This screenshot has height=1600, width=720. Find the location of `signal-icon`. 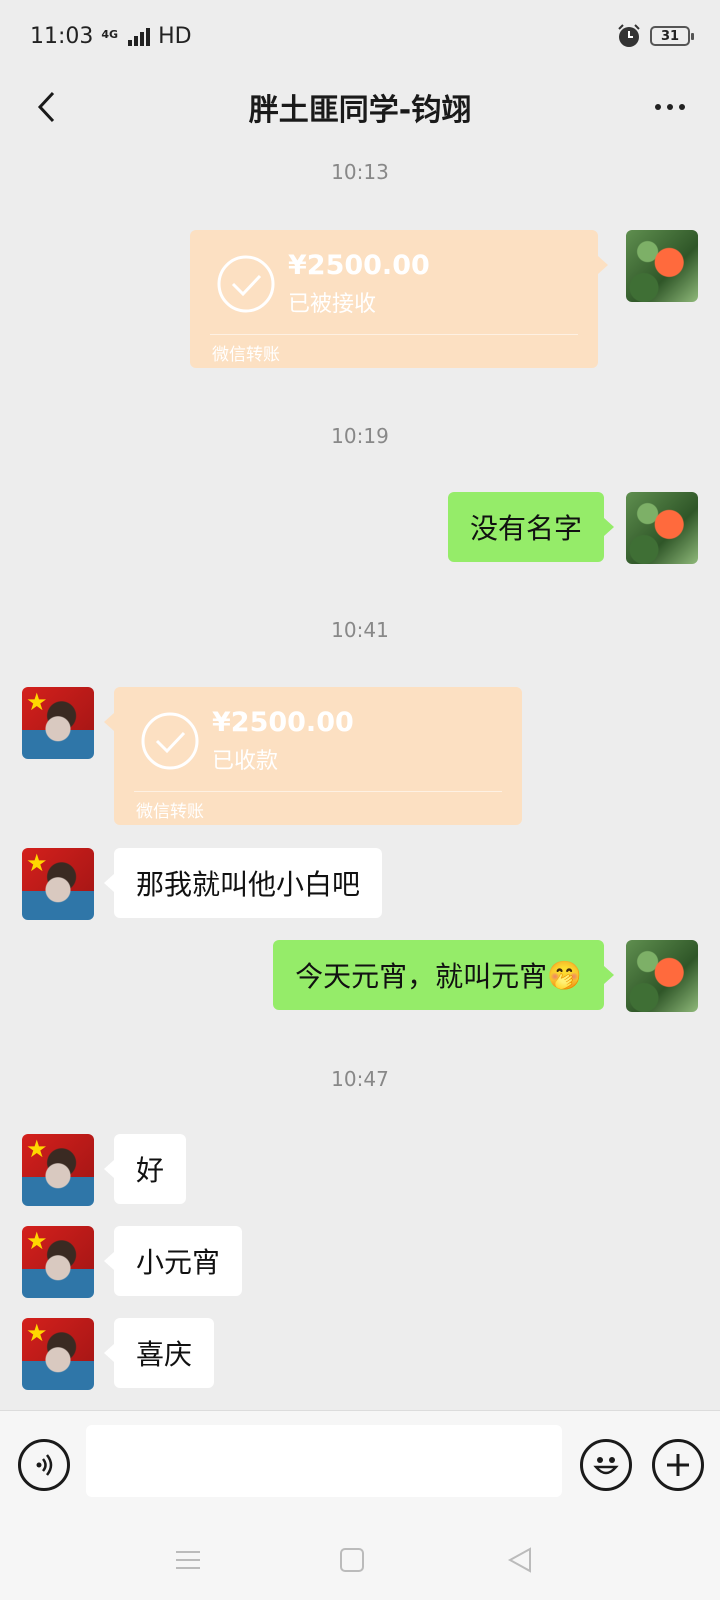

signal-icon is located at coordinates (139, 36).